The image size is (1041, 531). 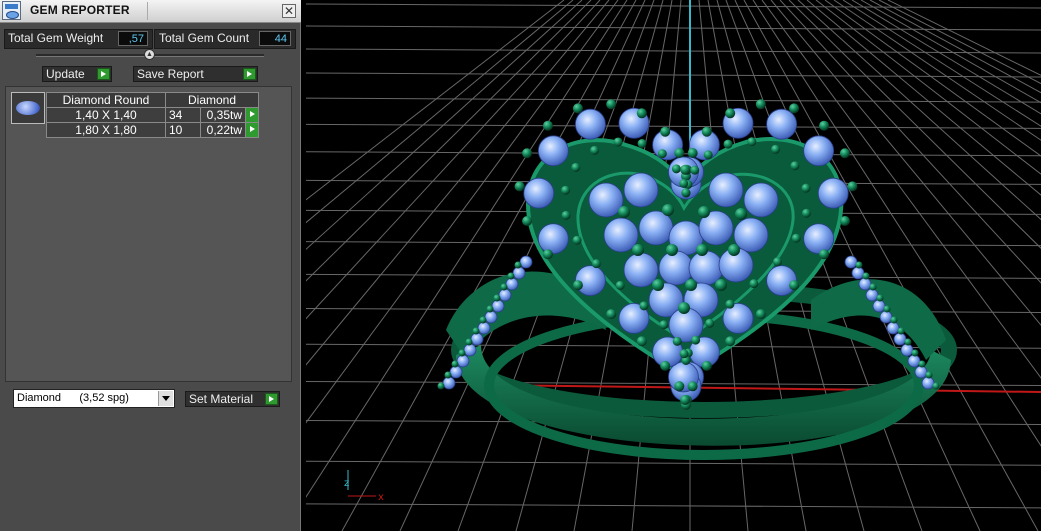 I want to click on gem-weight-cell: 0,22tw, so click(x=223, y=130).